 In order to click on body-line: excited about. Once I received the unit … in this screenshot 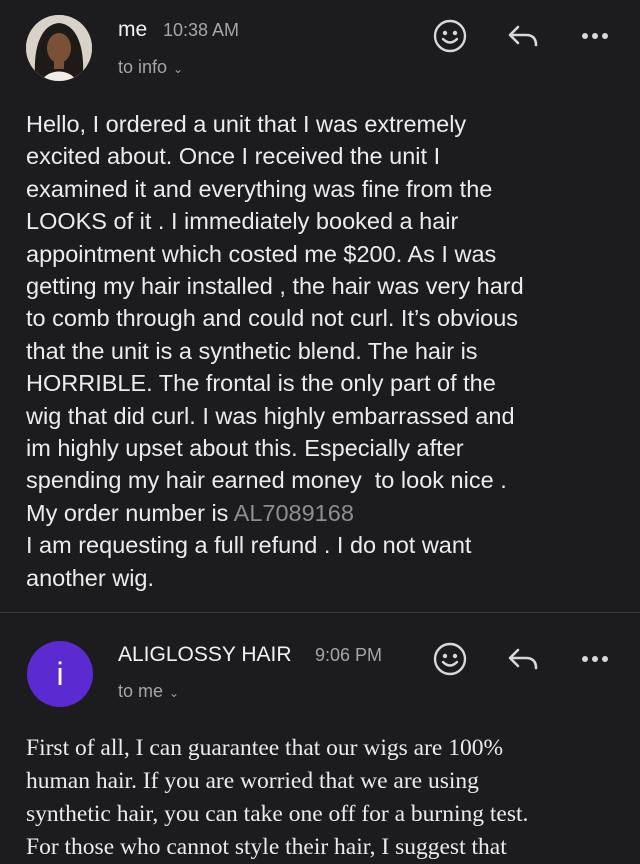, I will do `click(233, 156)`.